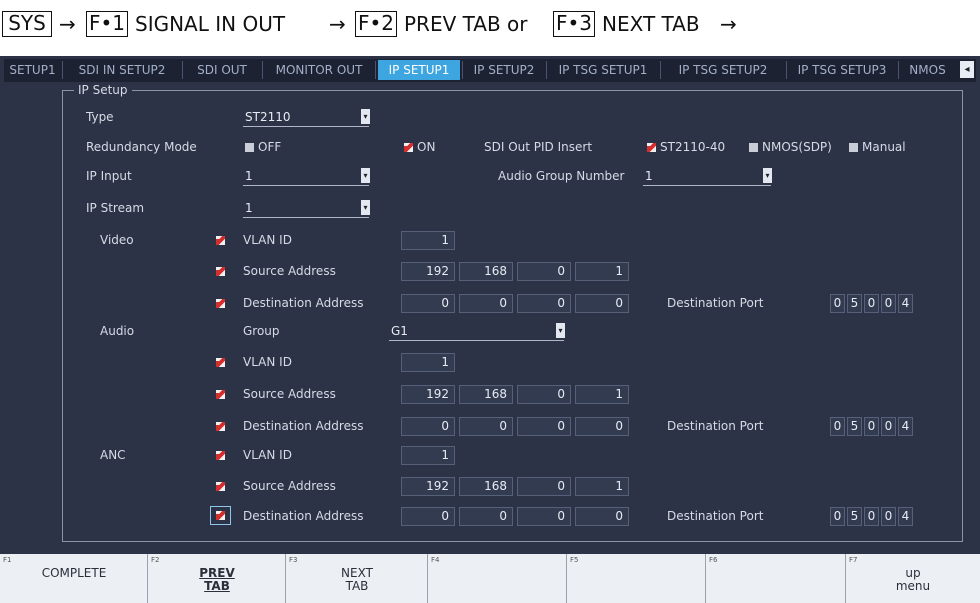  What do you see at coordinates (544, 271) in the screenshot?
I see `video-source-octet-3: 0` at bounding box center [544, 271].